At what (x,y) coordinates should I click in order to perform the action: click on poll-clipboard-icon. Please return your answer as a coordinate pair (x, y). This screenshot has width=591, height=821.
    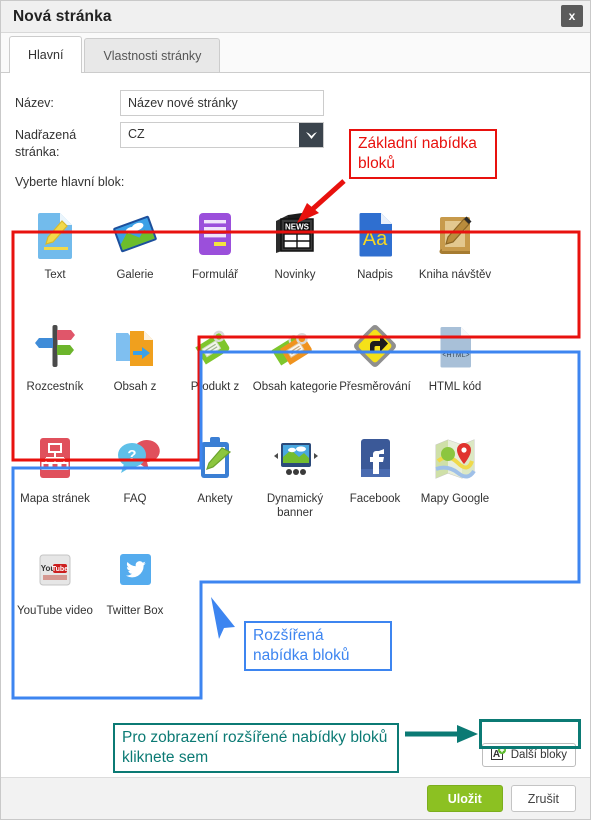
    Looking at the image, I should click on (215, 458).